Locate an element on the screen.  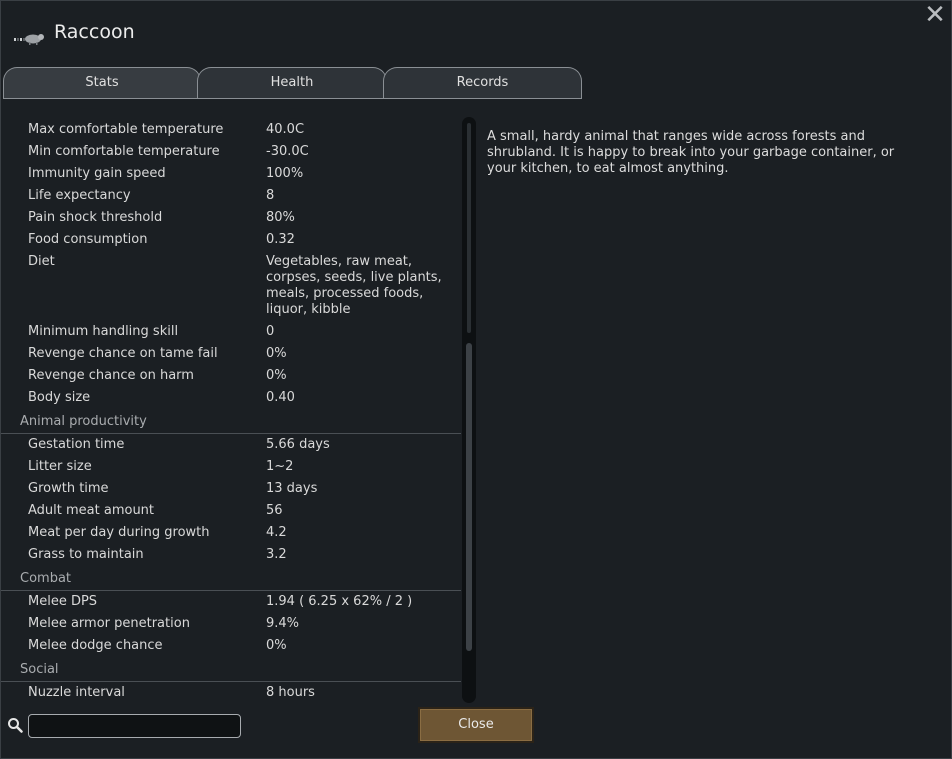
stat-label: Gestation time is located at coordinates (76, 444).